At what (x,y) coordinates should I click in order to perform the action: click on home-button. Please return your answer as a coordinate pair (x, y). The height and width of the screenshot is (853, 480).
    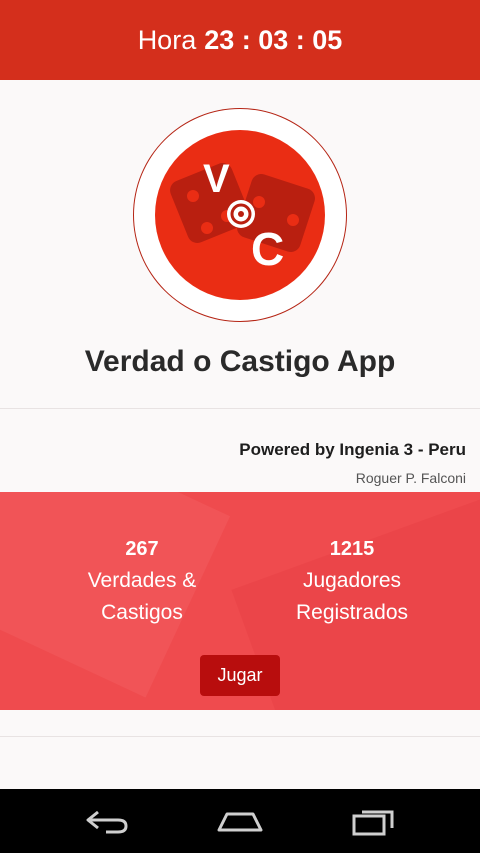
    Looking at the image, I should click on (240, 821).